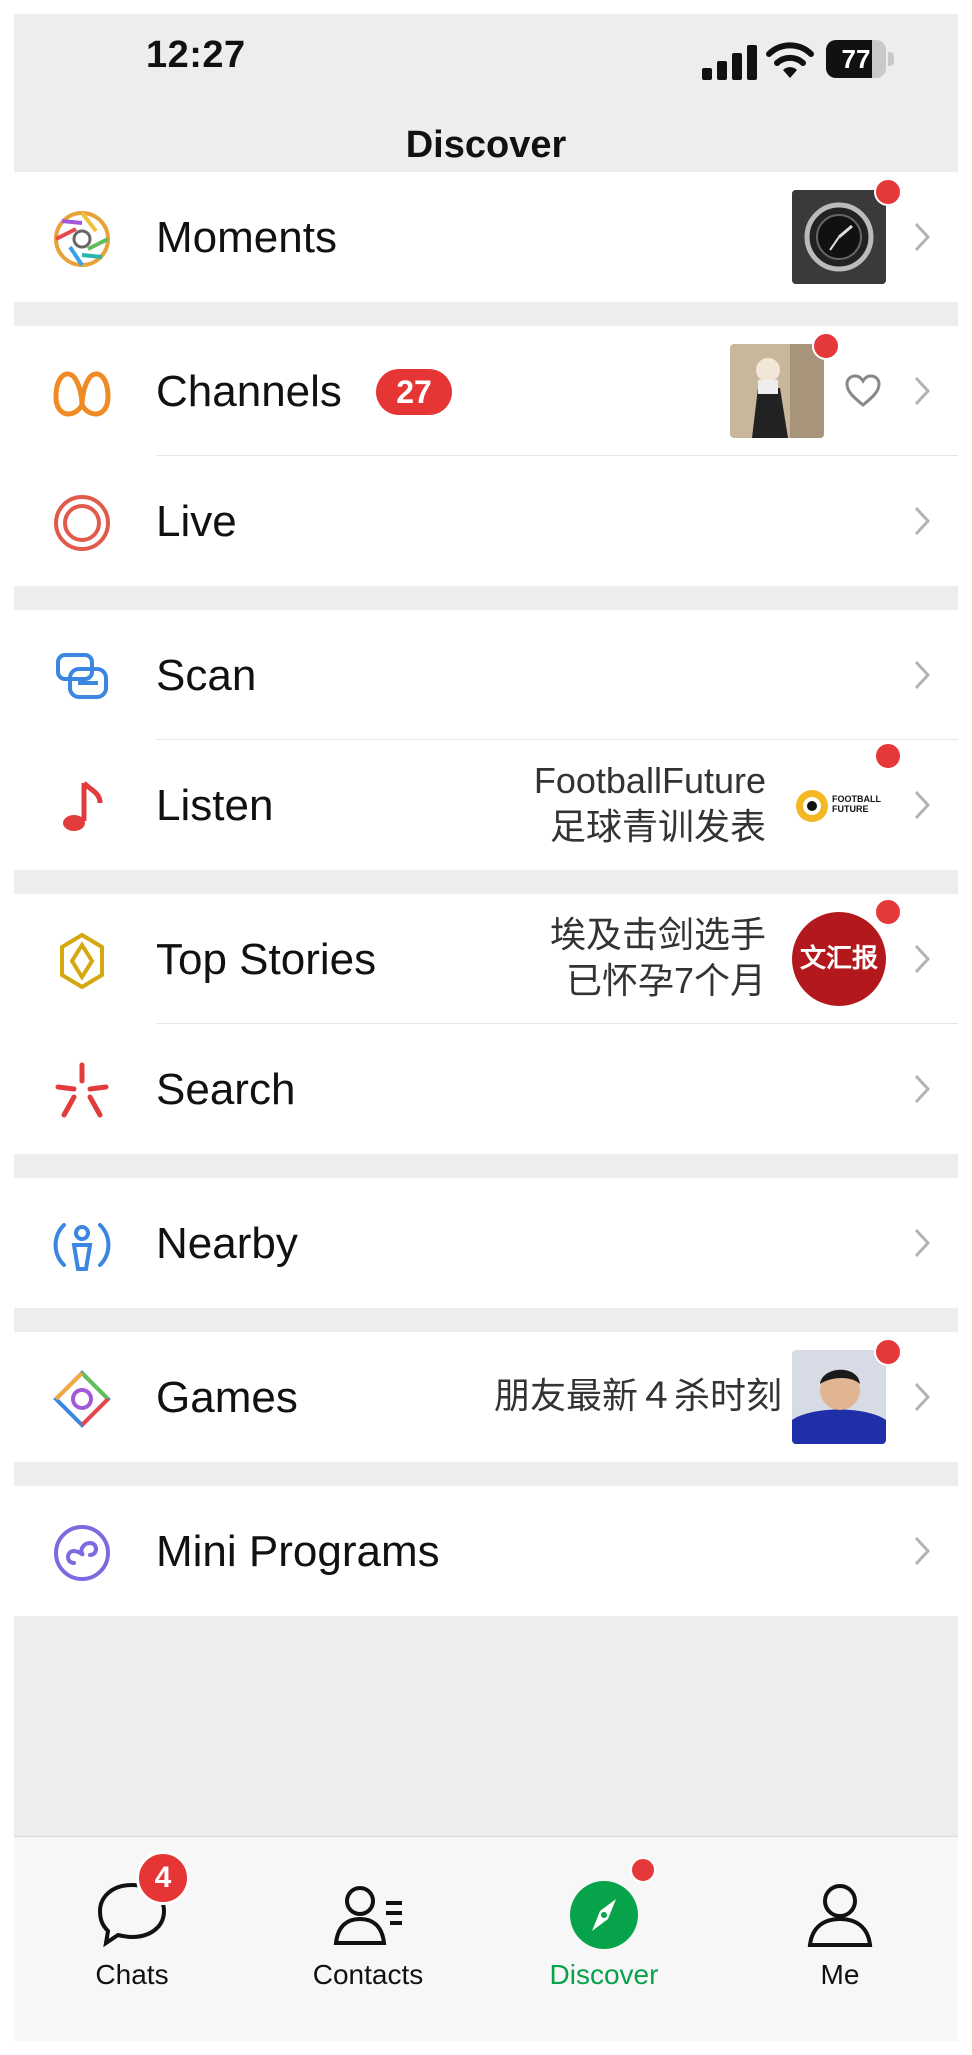 This screenshot has width=972, height=2055. I want to click on channels-new-dot, so click(826, 346).